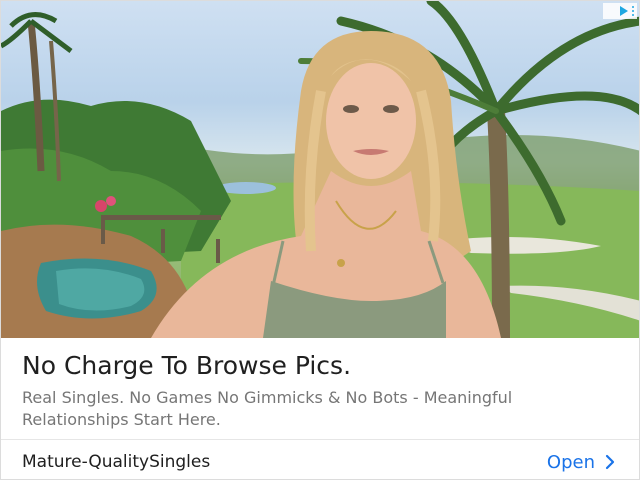  I want to click on open-button: Open, so click(581, 462).